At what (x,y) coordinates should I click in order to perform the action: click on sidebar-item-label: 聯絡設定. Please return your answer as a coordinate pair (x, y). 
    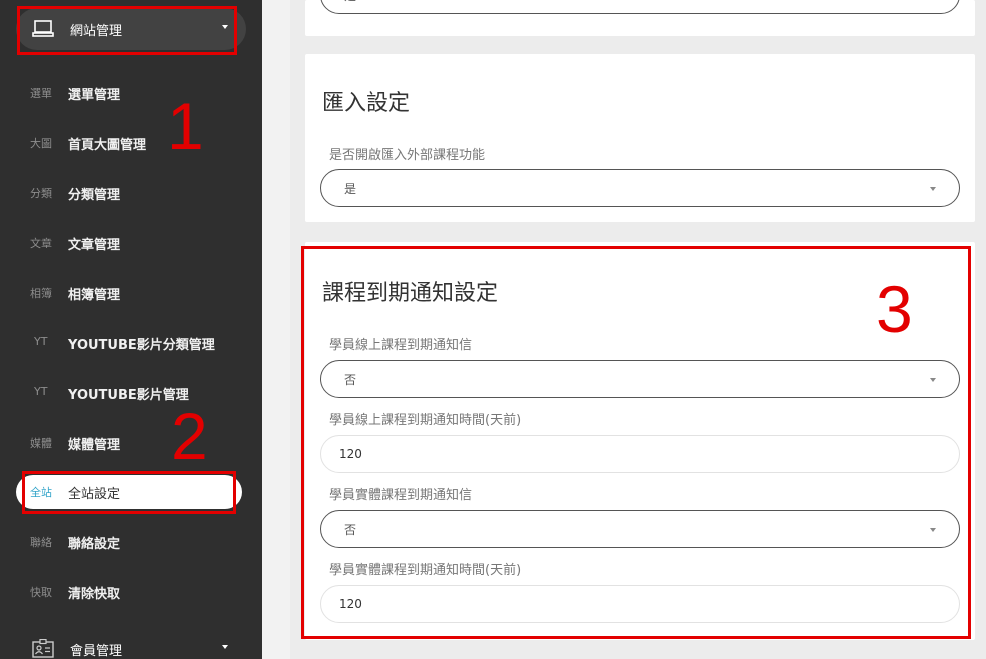
    Looking at the image, I should click on (94, 544).